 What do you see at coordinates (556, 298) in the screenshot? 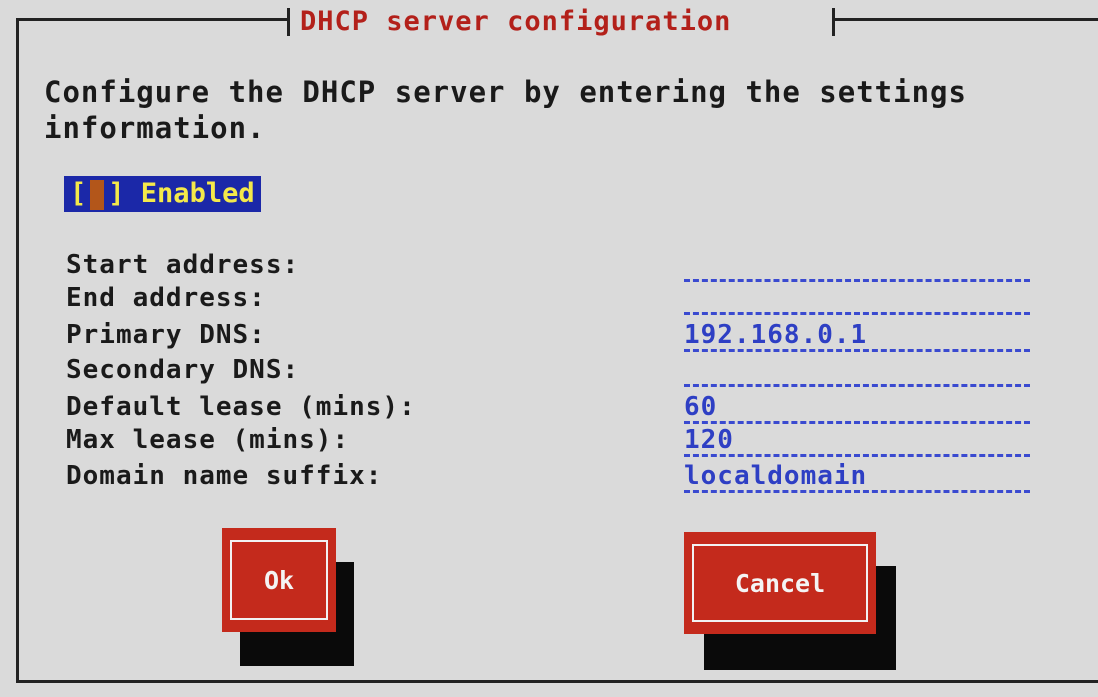
I see `end-address-row: End address:` at bounding box center [556, 298].